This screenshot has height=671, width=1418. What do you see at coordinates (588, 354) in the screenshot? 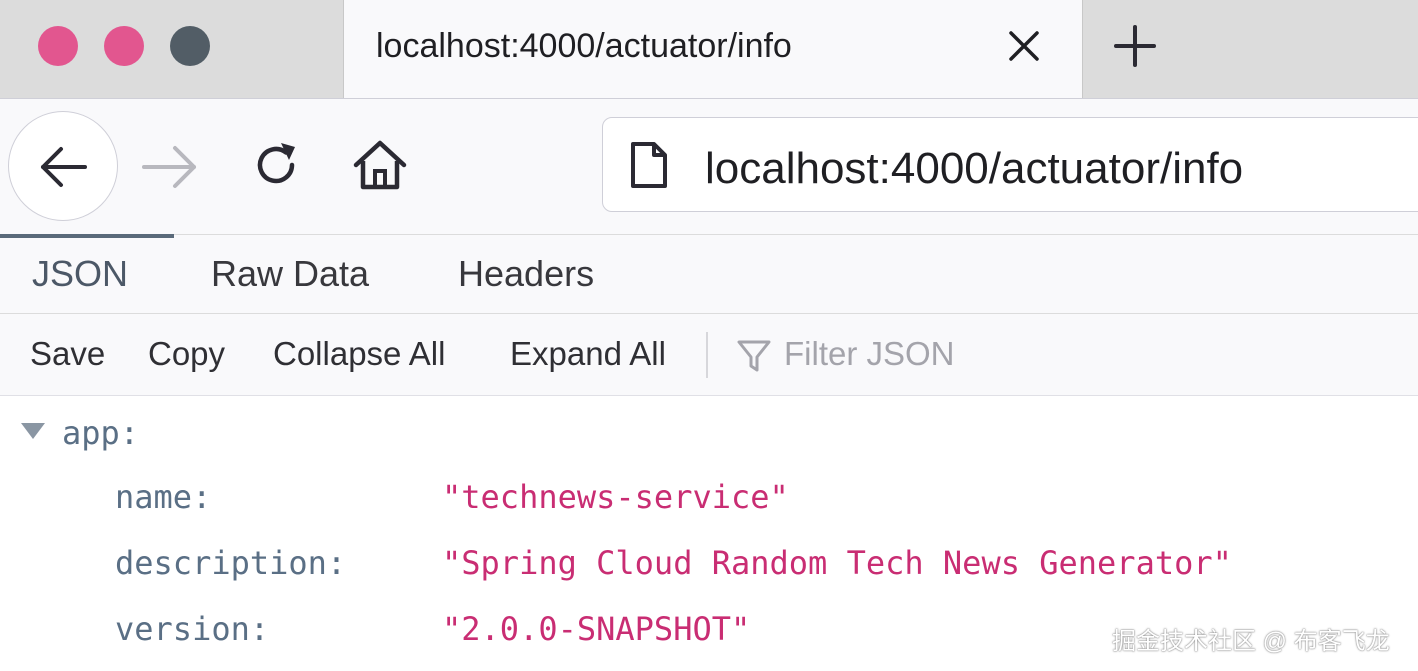
I see `expand-all-button: Expand All` at bounding box center [588, 354].